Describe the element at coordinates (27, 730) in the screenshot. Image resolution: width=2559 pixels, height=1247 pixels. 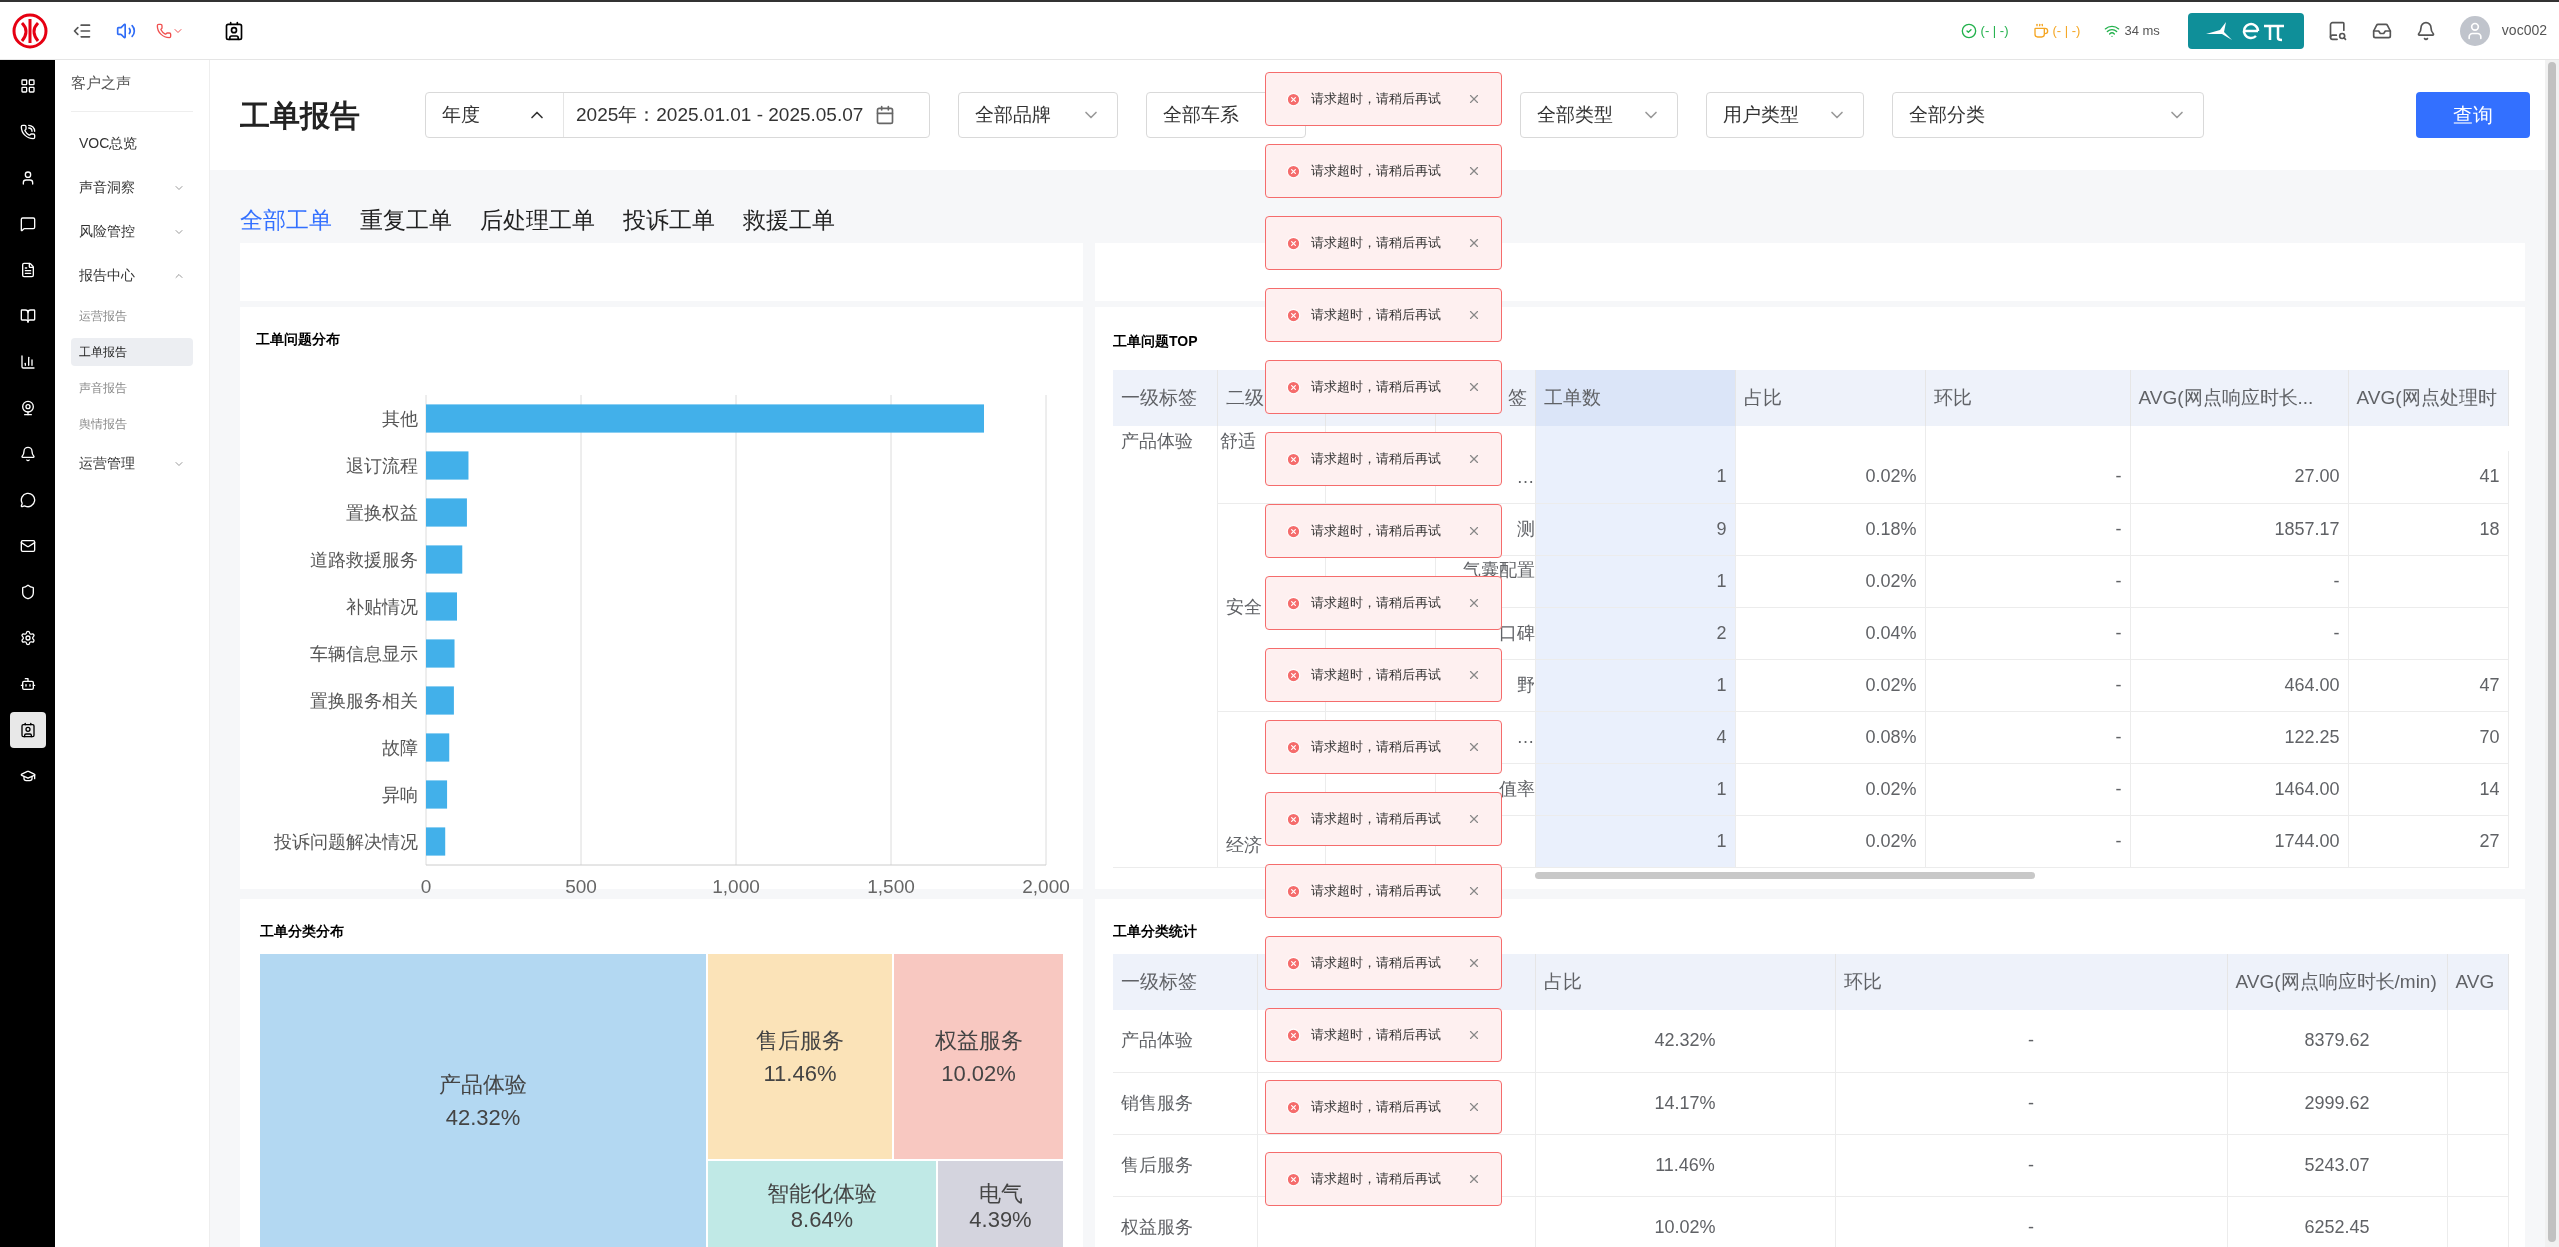
I see `rail-button` at that location.